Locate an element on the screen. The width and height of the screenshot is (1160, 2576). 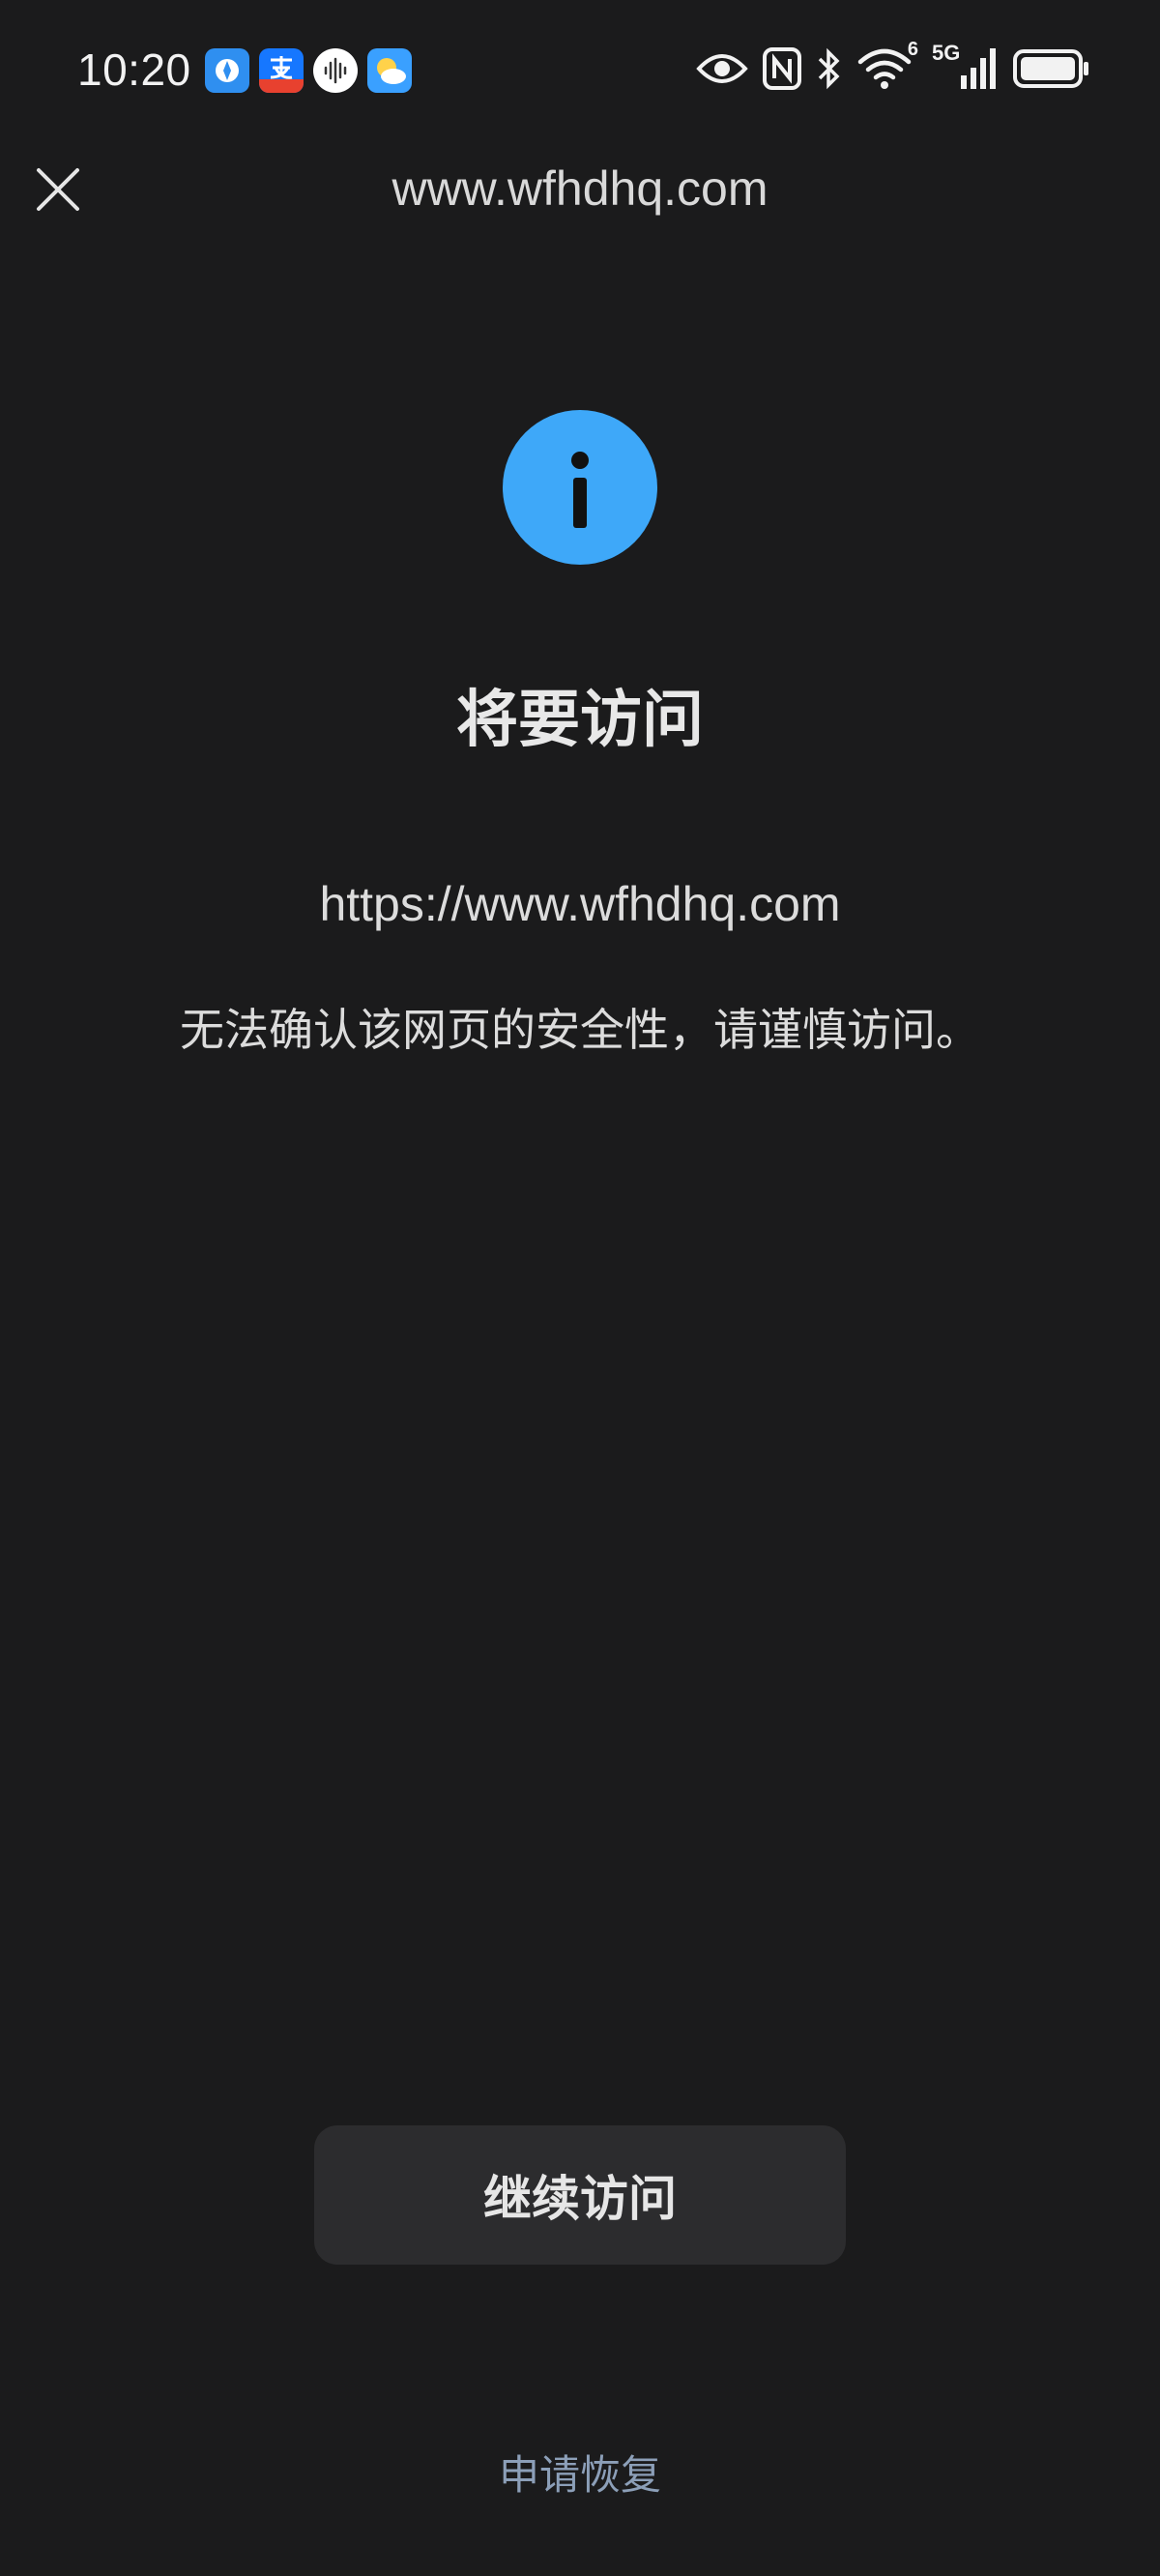
weather-icon is located at coordinates (390, 70).